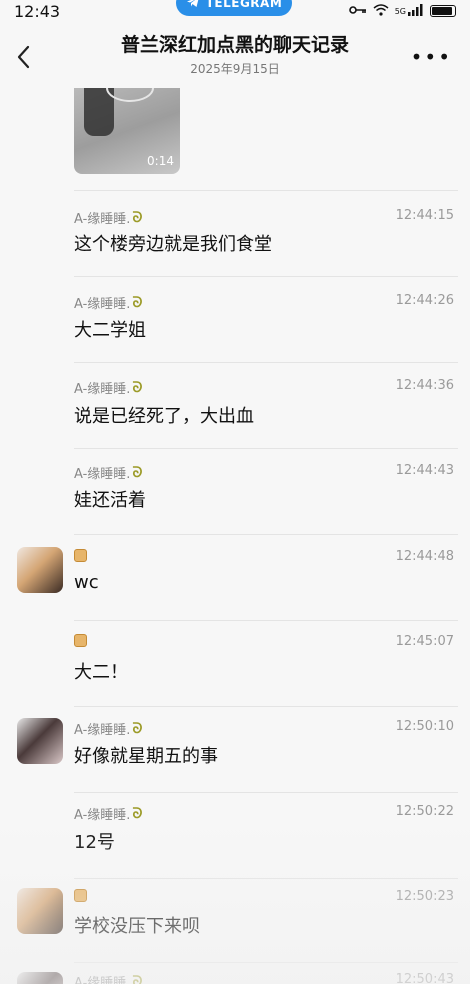 The height and width of the screenshot is (984, 470). What do you see at coordinates (424, 978) in the screenshot?
I see `message-time: 12:50:43` at bounding box center [424, 978].